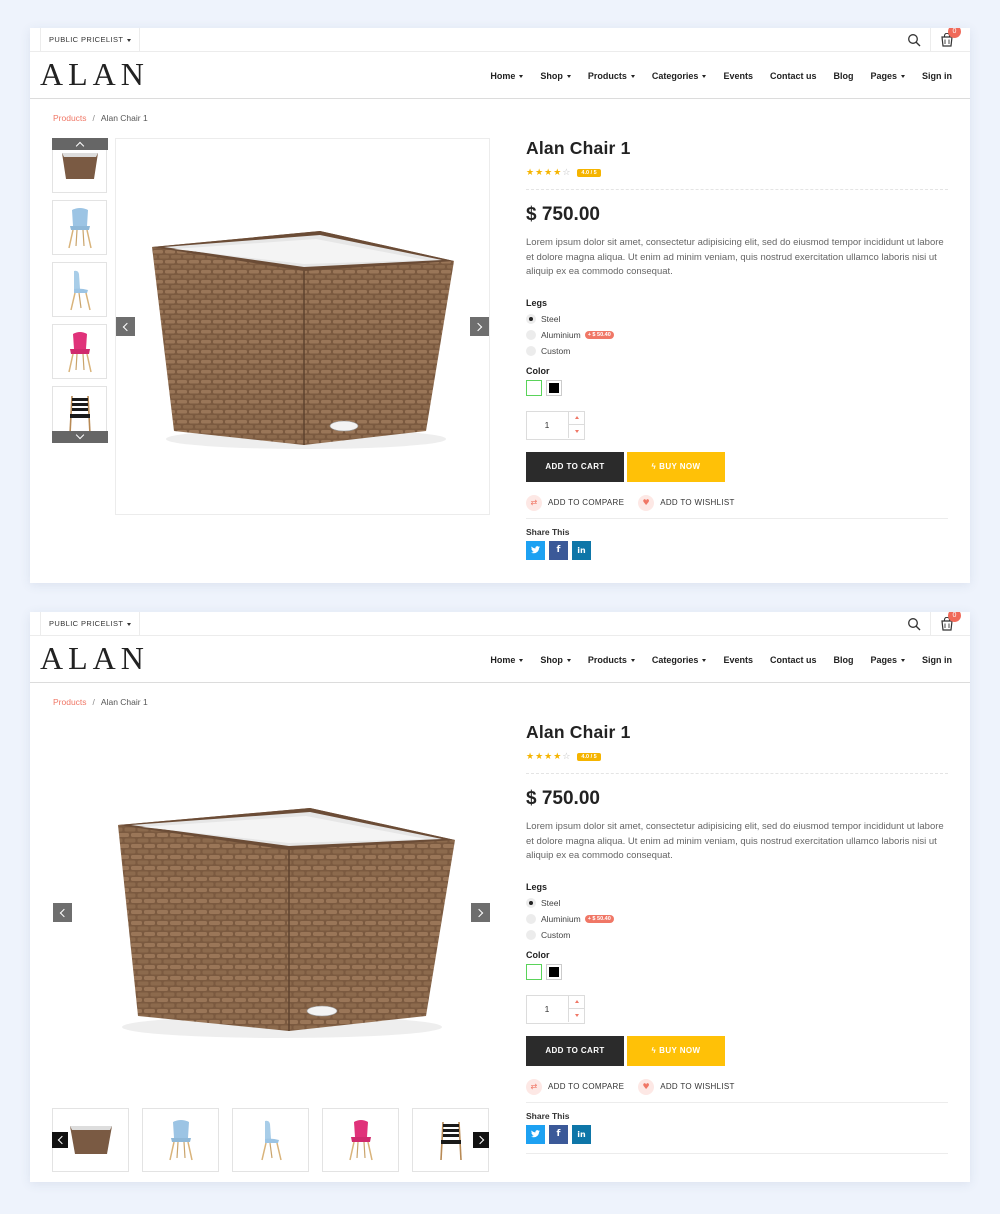 This screenshot has height=1214, width=1000. What do you see at coordinates (539, 173) in the screenshot?
I see `star-icon: ★` at bounding box center [539, 173].